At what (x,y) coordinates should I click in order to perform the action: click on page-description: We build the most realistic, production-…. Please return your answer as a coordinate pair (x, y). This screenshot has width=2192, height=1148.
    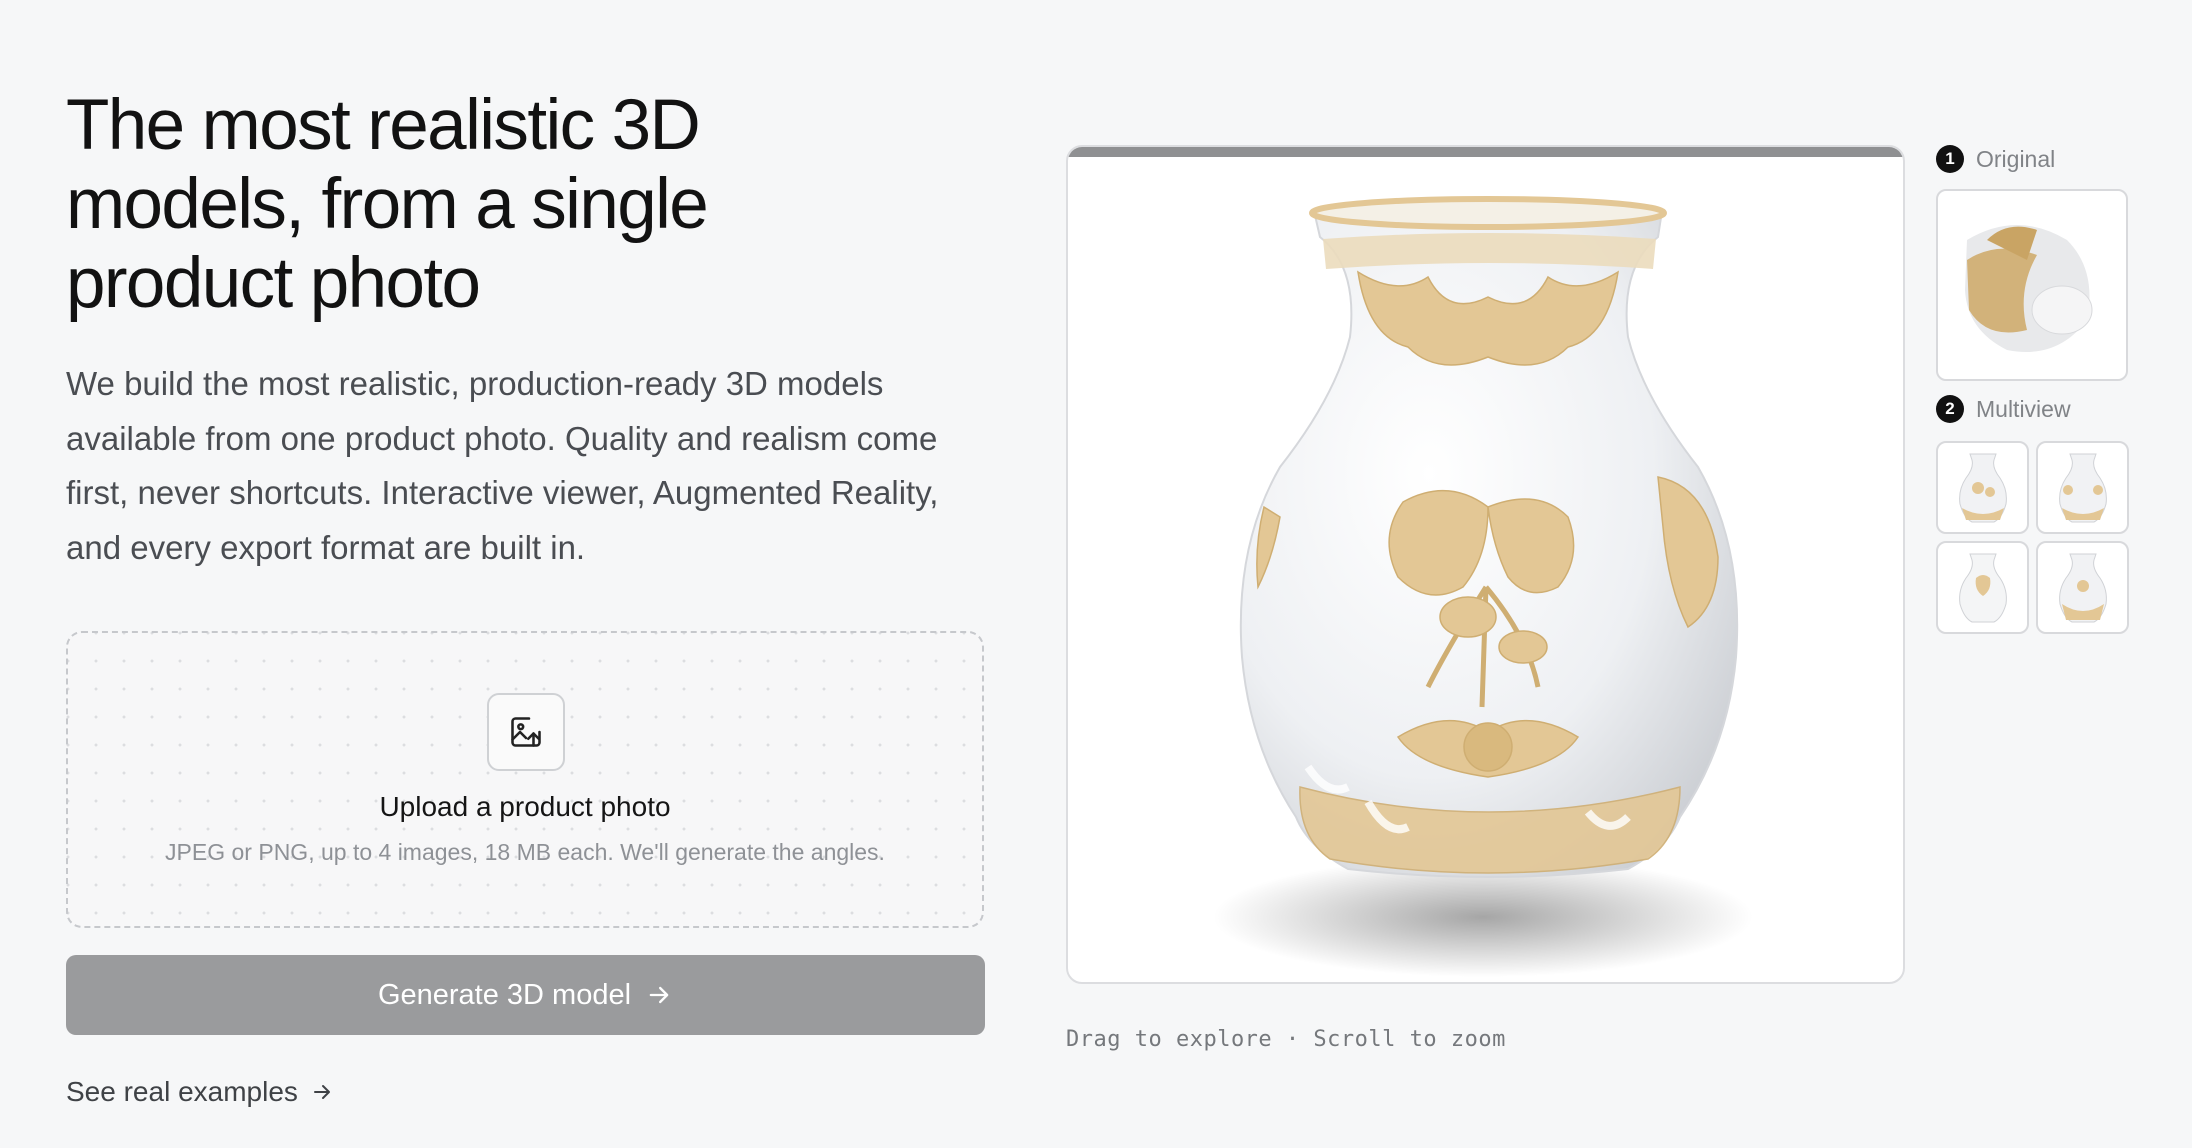
    Looking at the image, I should click on (502, 465).